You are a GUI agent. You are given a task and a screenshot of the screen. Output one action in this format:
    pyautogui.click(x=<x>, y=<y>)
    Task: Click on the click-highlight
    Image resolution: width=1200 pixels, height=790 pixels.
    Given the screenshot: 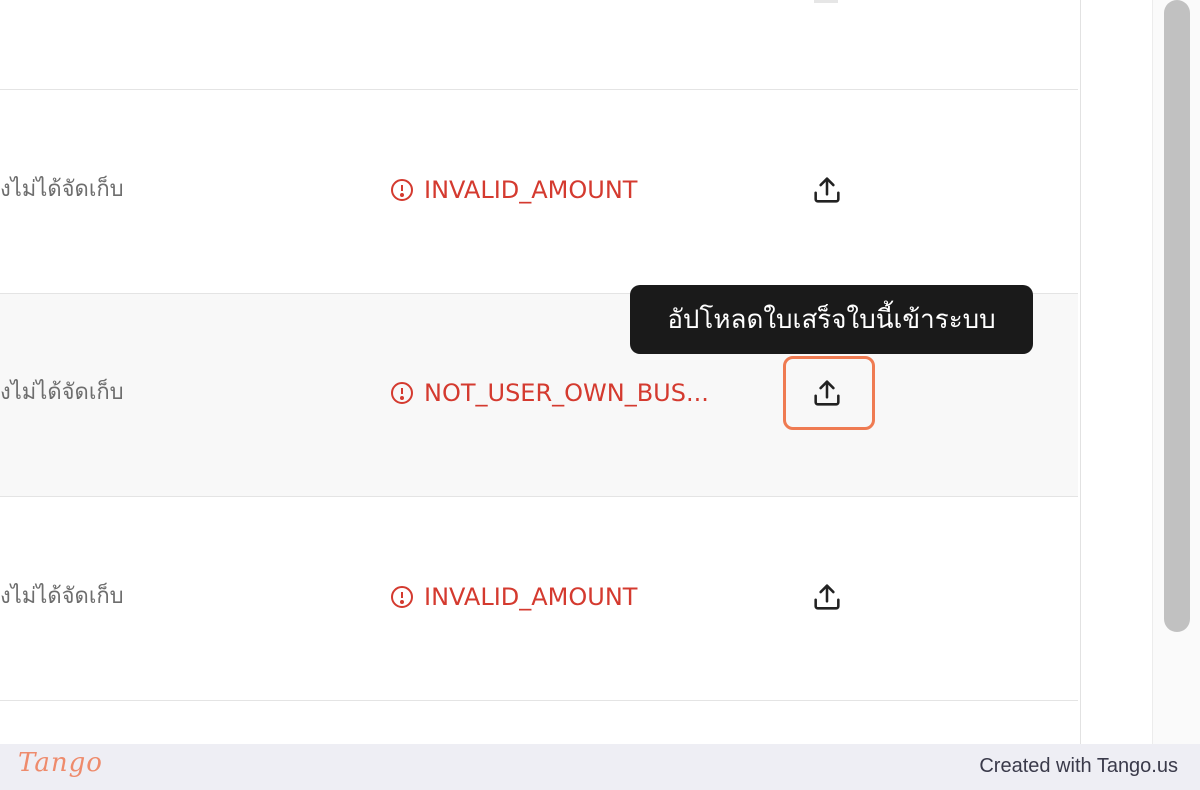 What is the action you would take?
    pyautogui.click(x=829, y=393)
    